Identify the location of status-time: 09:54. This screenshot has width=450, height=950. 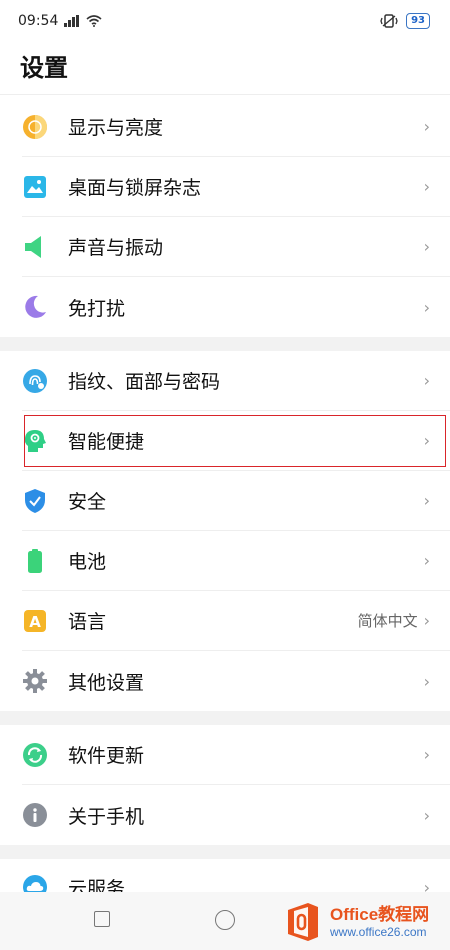
(38, 21).